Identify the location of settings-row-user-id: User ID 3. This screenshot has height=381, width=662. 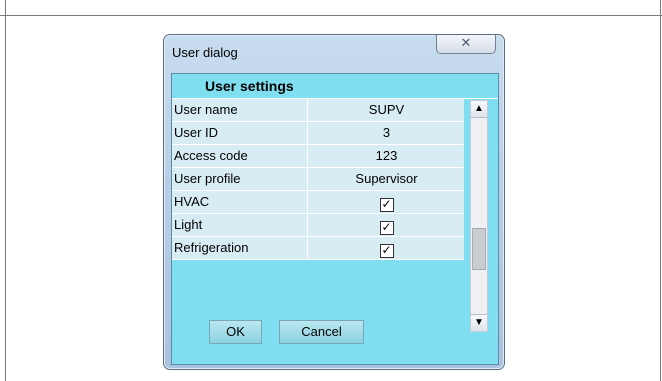
(318, 133).